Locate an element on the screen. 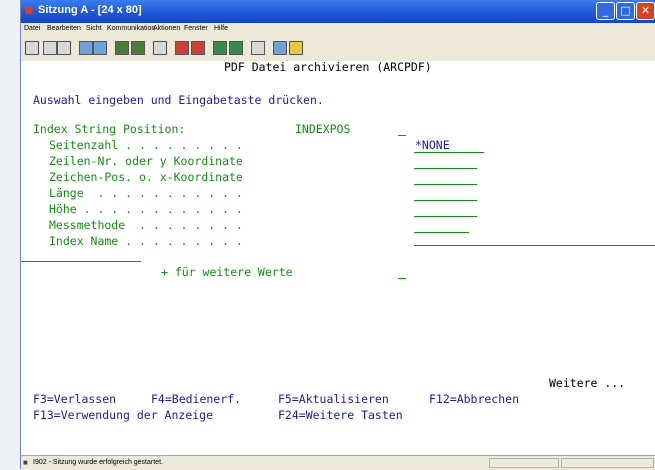 The width and height of the screenshot is (655, 470). field-input-index-name is located at coordinates (534, 245).